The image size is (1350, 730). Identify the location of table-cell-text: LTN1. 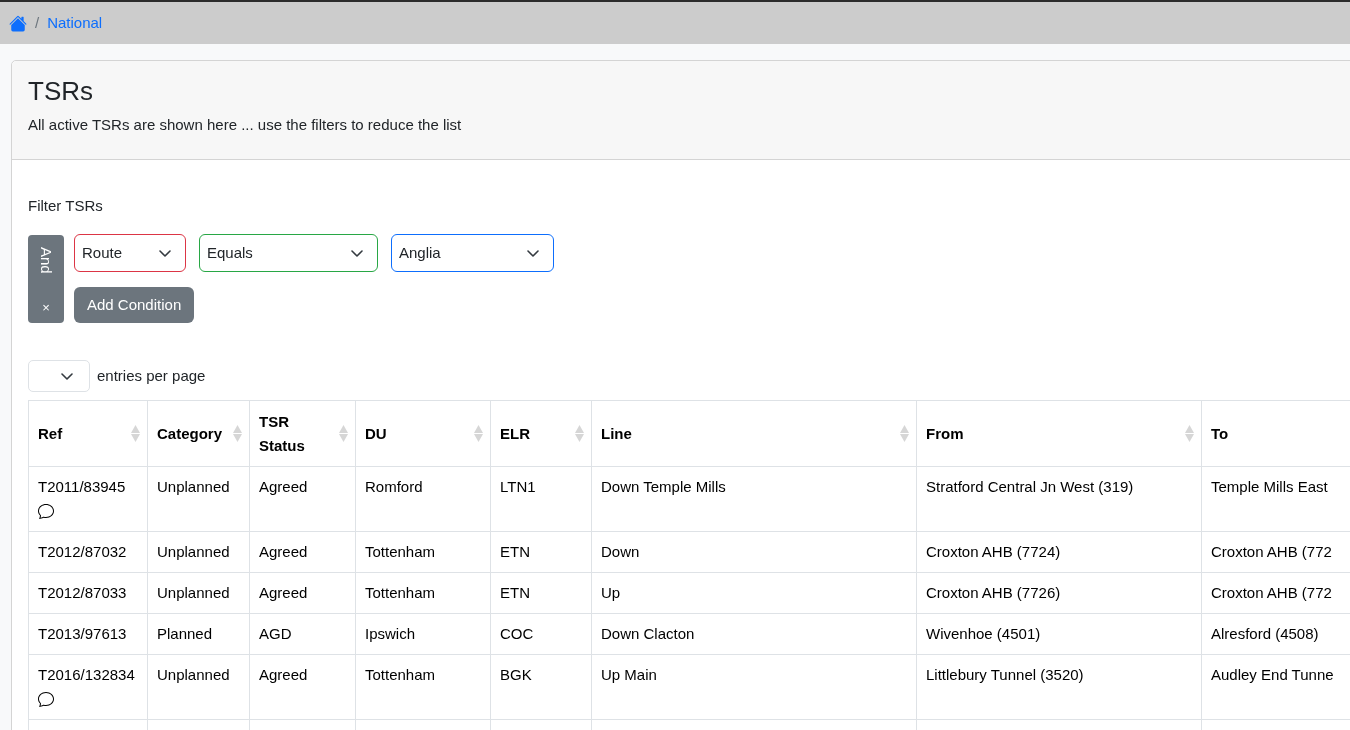
(518, 486).